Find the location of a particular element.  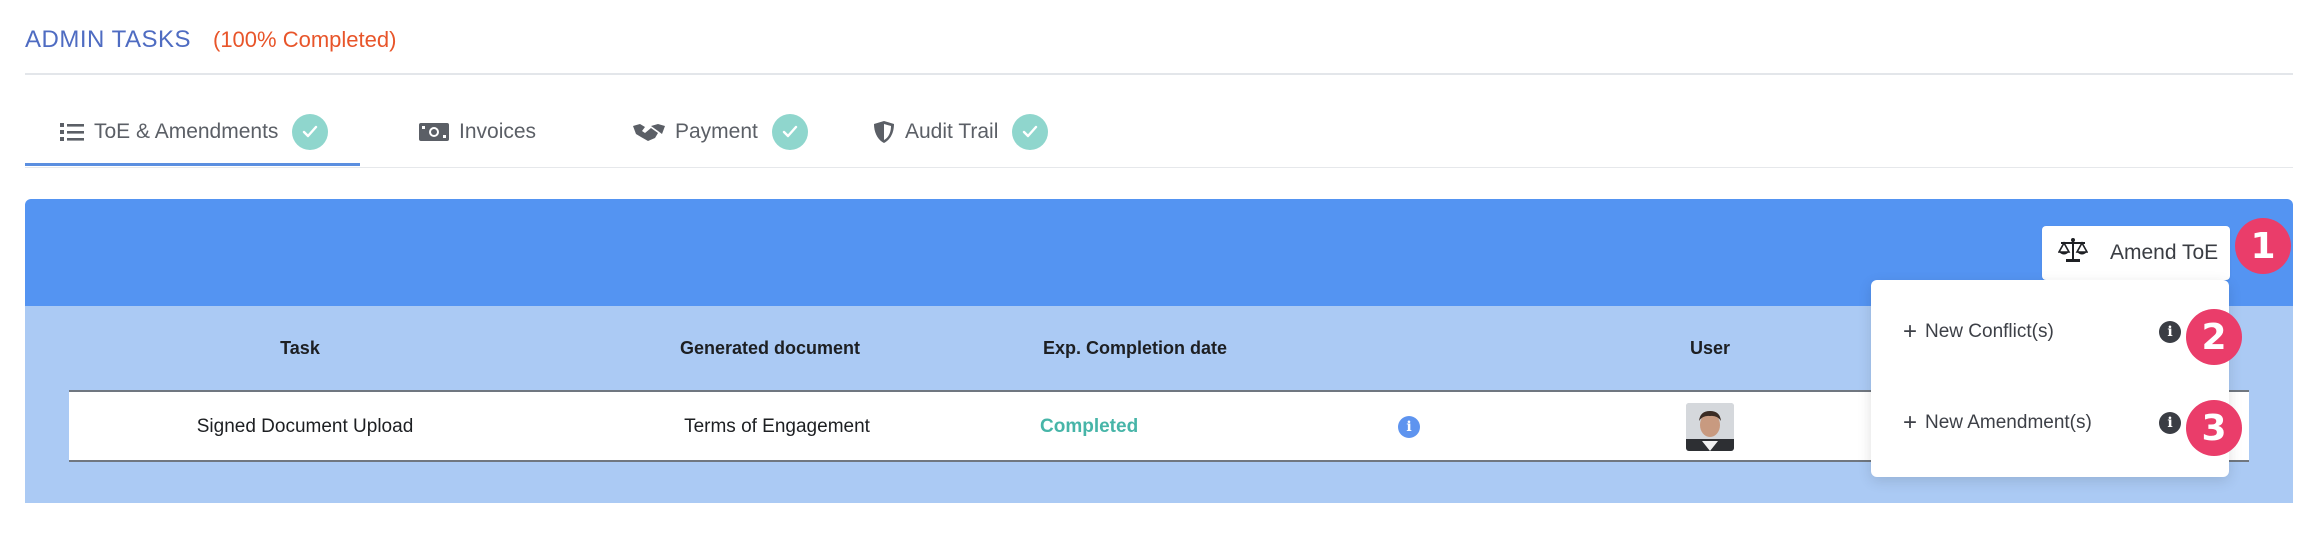

tabs-divider is located at coordinates (1159, 167).